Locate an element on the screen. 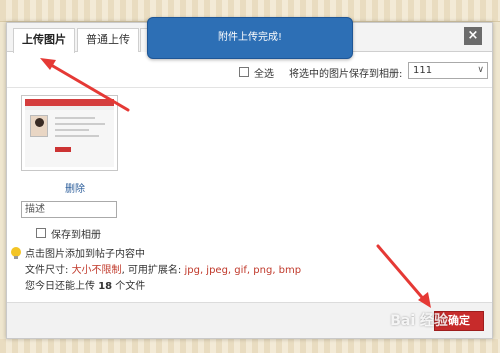 This screenshot has height=353, width=500. thumb-button is located at coordinates (63, 149).